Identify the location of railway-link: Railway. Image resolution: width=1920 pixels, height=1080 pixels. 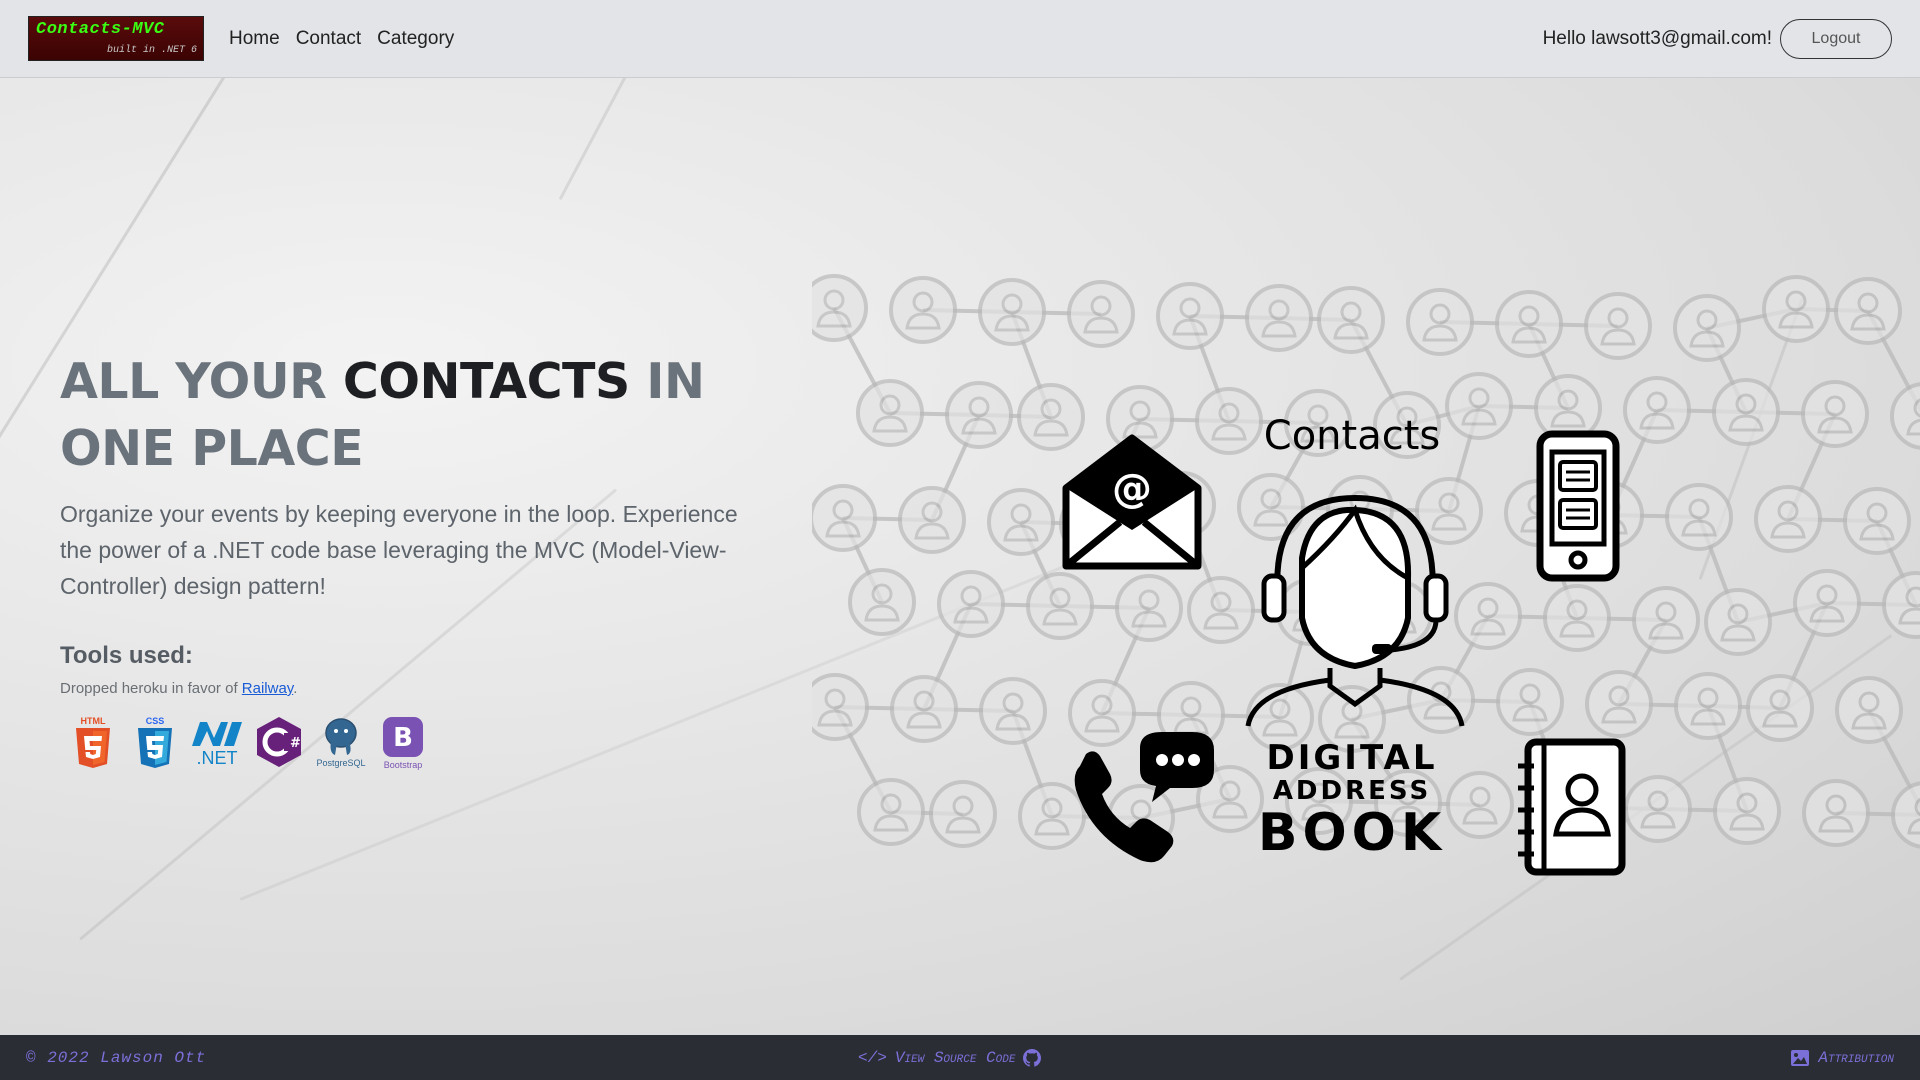
(267, 688).